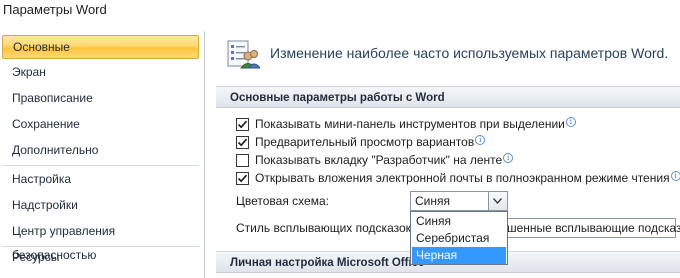 The width and height of the screenshot is (680, 278). What do you see at coordinates (100, 257) in the screenshot?
I see `sidebar-item-resources: Ресурсы` at bounding box center [100, 257].